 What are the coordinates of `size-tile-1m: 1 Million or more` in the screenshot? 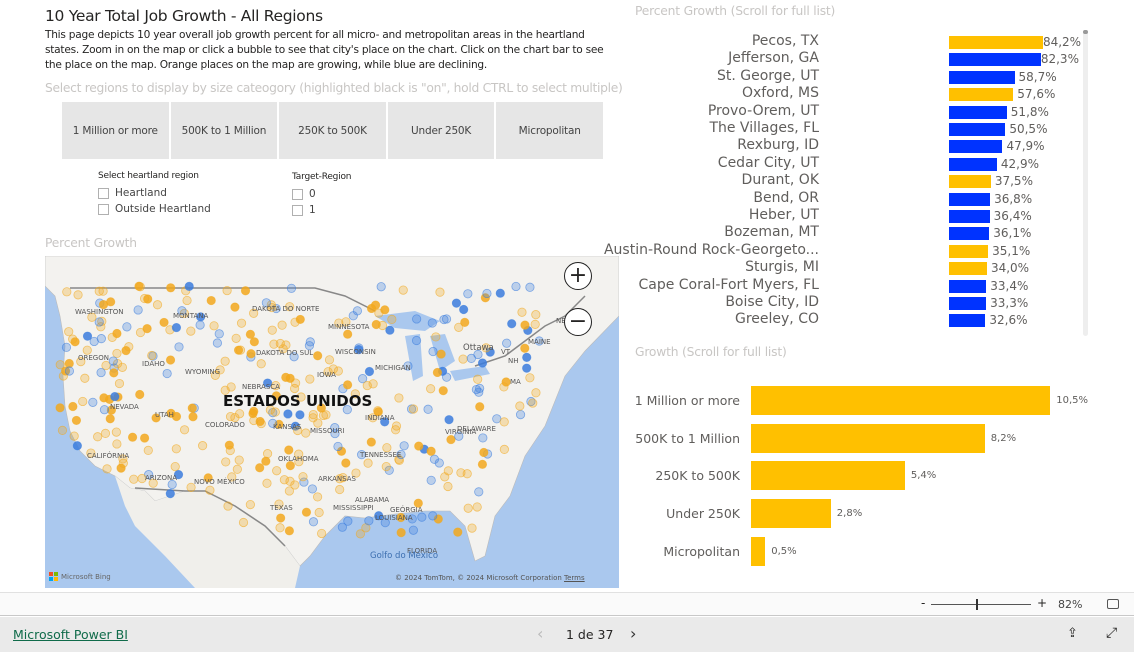 It's located at (115, 130).